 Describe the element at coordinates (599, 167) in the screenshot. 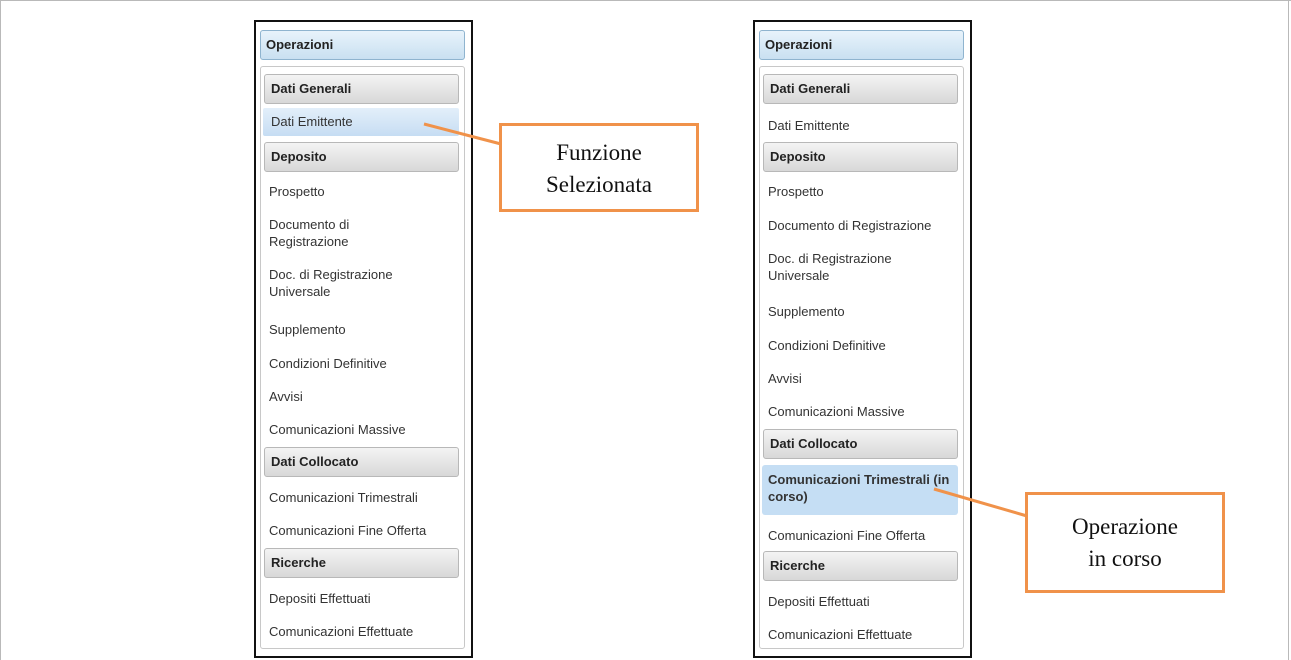

I see `callout-funzione-selezionata: Funzione Selezionata` at that location.